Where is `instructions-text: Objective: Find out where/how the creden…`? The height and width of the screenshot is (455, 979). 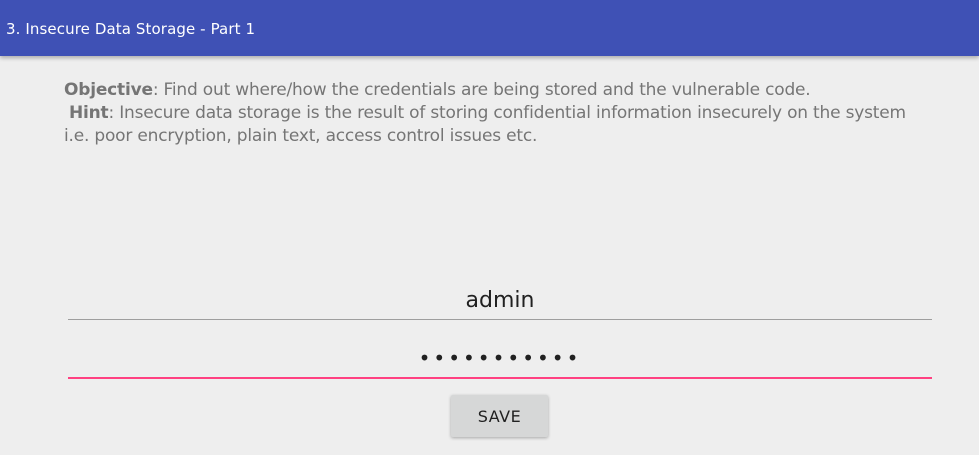 instructions-text: Objective: Find out where/how the creden… is located at coordinates (504, 113).